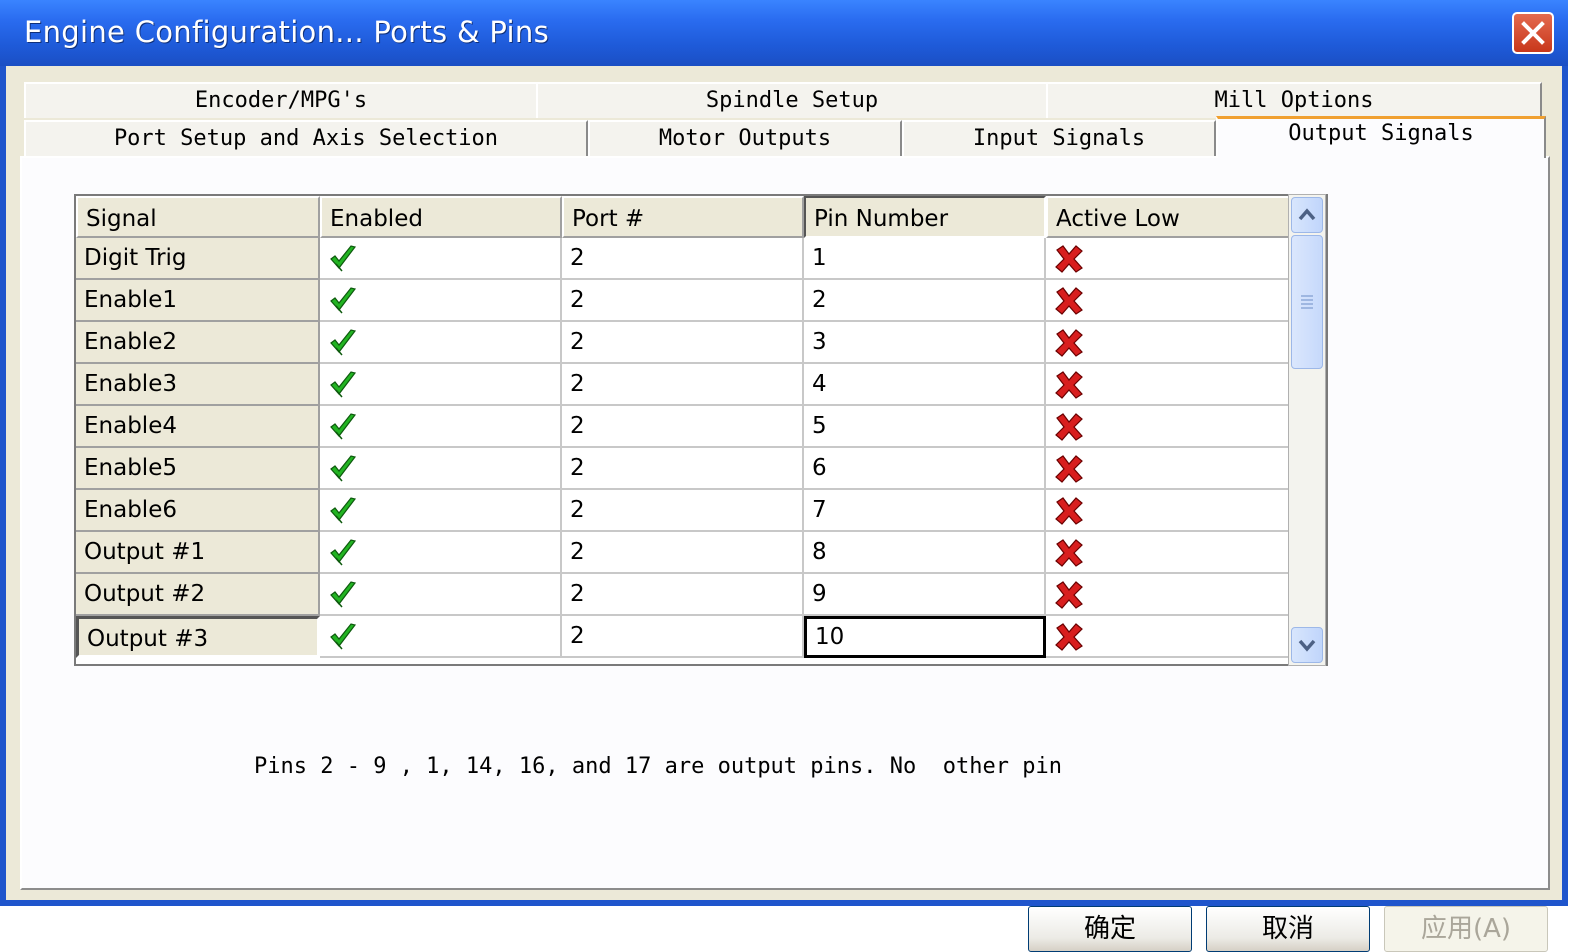 Image resolution: width=1572 pixels, height=952 pixels. Describe the element at coordinates (198, 301) in the screenshot. I see `row-header-signal: Enable1` at that location.